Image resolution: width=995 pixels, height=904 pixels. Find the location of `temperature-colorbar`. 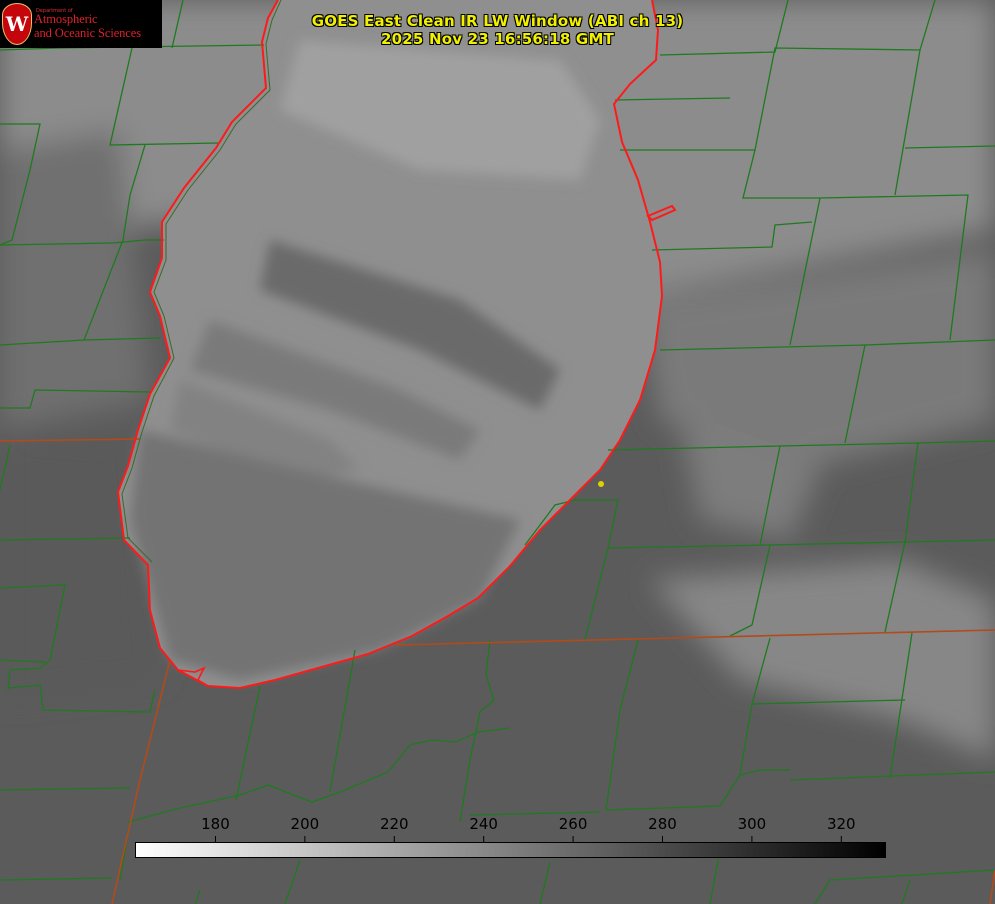

temperature-colorbar is located at coordinates (510, 850).